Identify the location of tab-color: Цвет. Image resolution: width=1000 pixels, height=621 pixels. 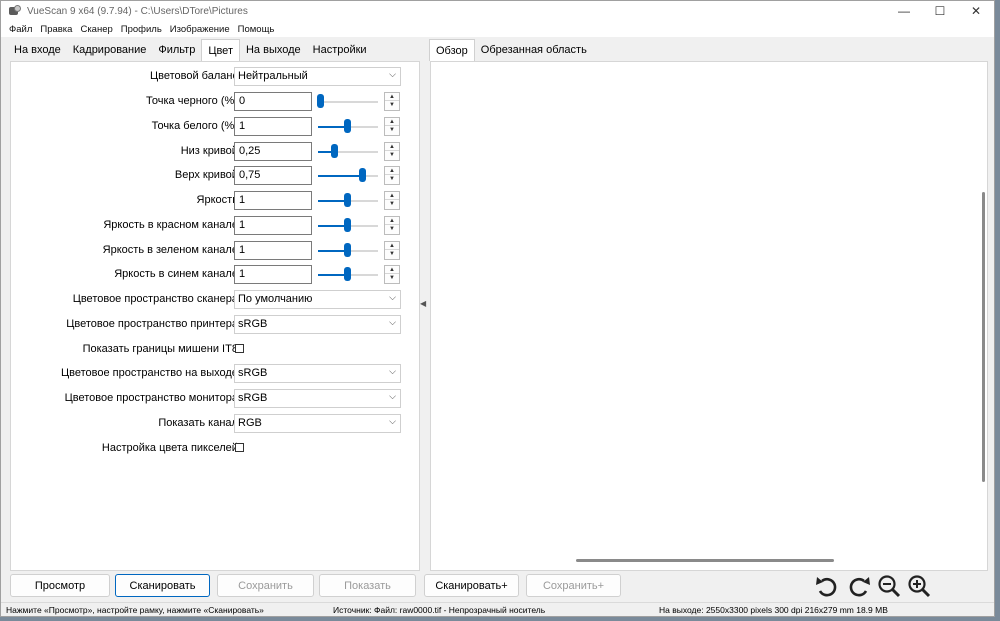
(220, 50).